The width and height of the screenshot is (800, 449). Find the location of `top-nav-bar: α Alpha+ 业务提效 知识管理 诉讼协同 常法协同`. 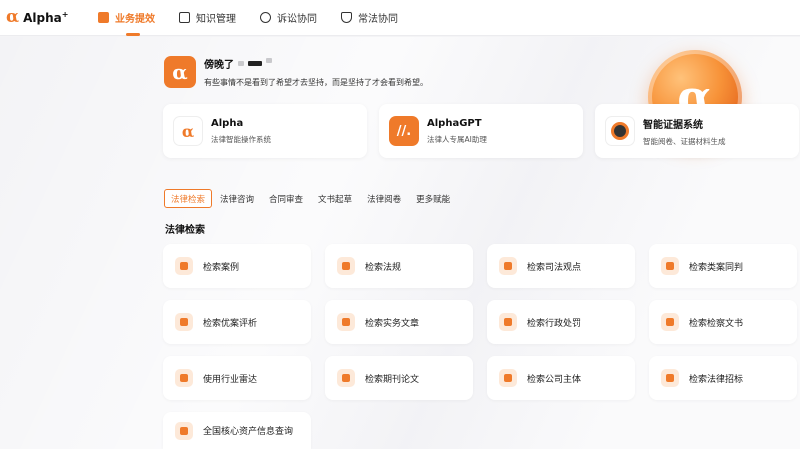

top-nav-bar: α Alpha+ 业务提效 知识管理 诉讼协同 常法协同 is located at coordinates (400, 18).